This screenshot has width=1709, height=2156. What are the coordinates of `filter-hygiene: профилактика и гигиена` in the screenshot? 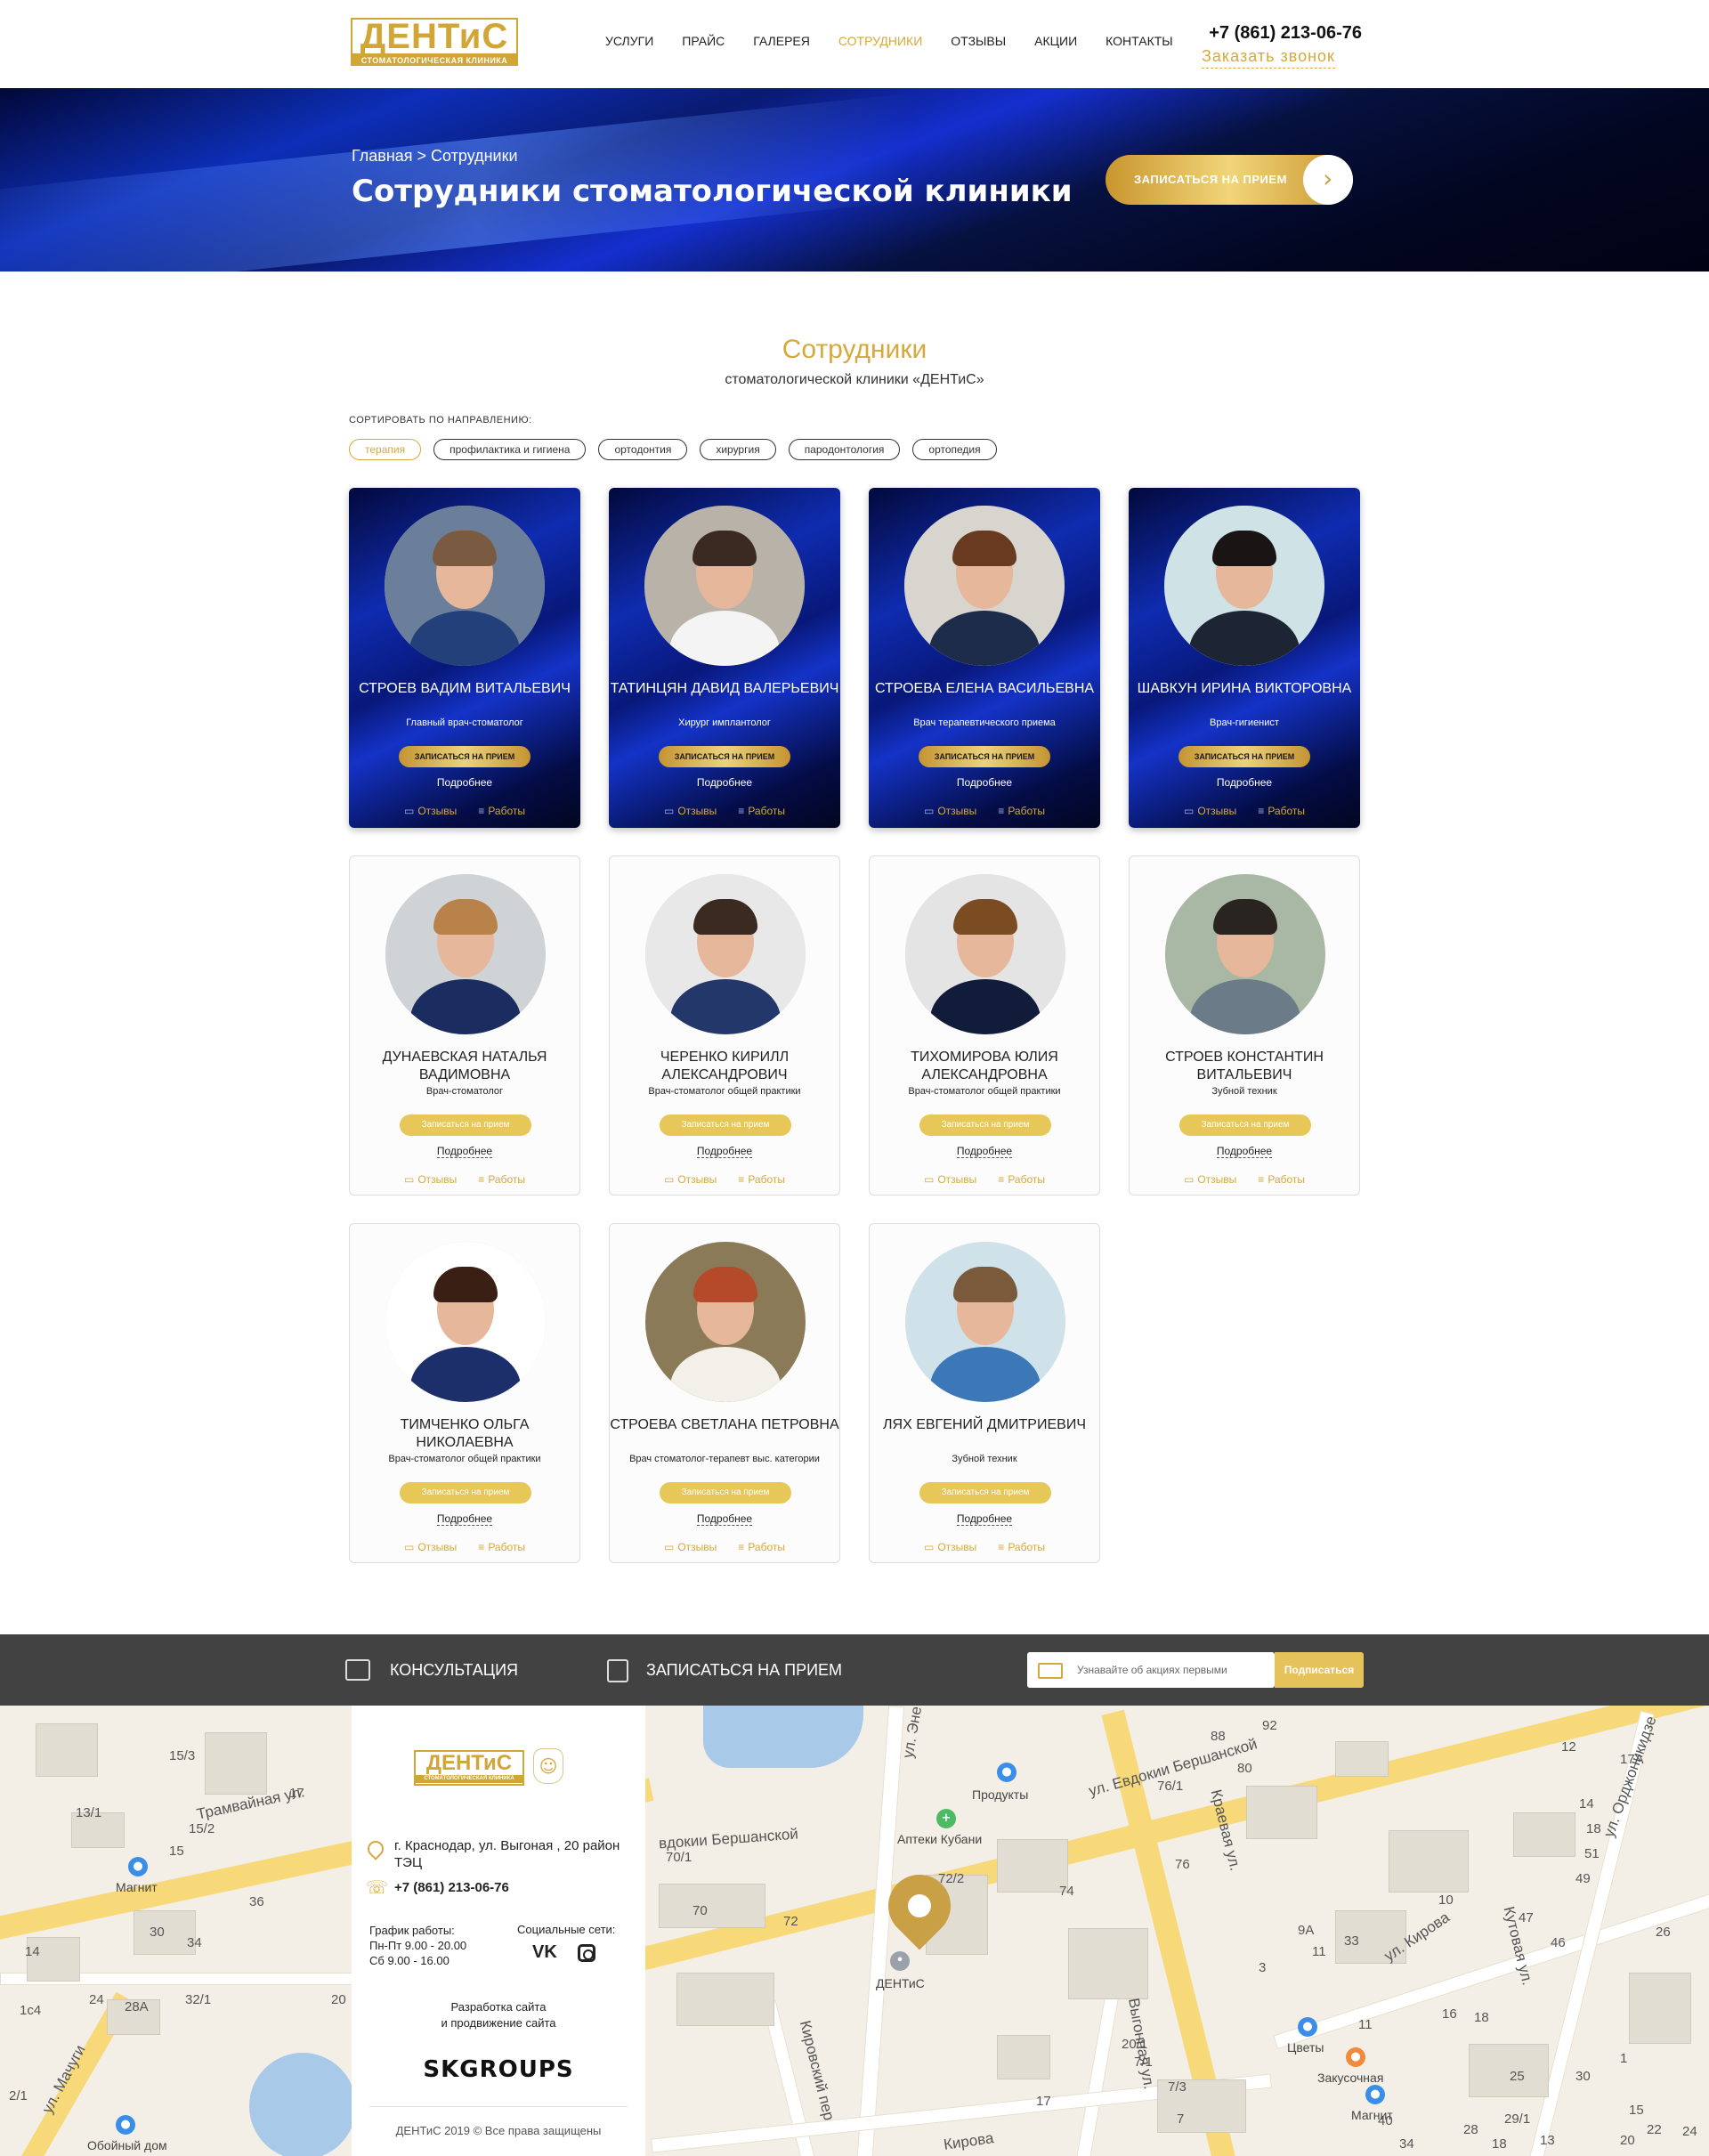 It's located at (510, 449).